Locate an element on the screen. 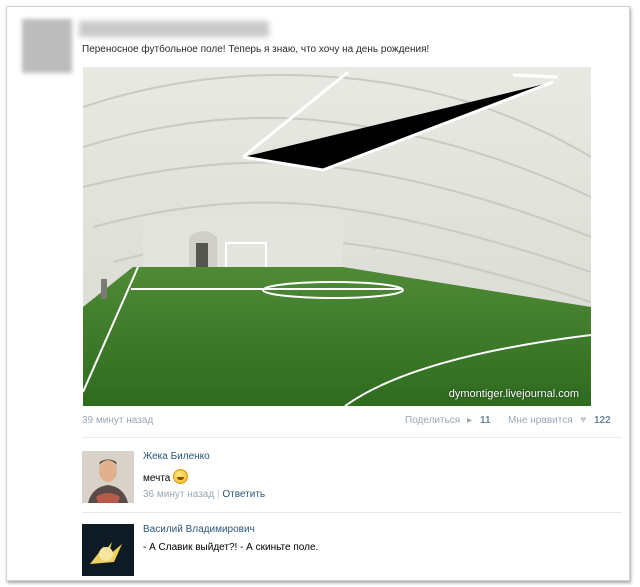 The width and height of the screenshot is (640, 587). megaphone-icon: ▸ is located at coordinates (469, 420).